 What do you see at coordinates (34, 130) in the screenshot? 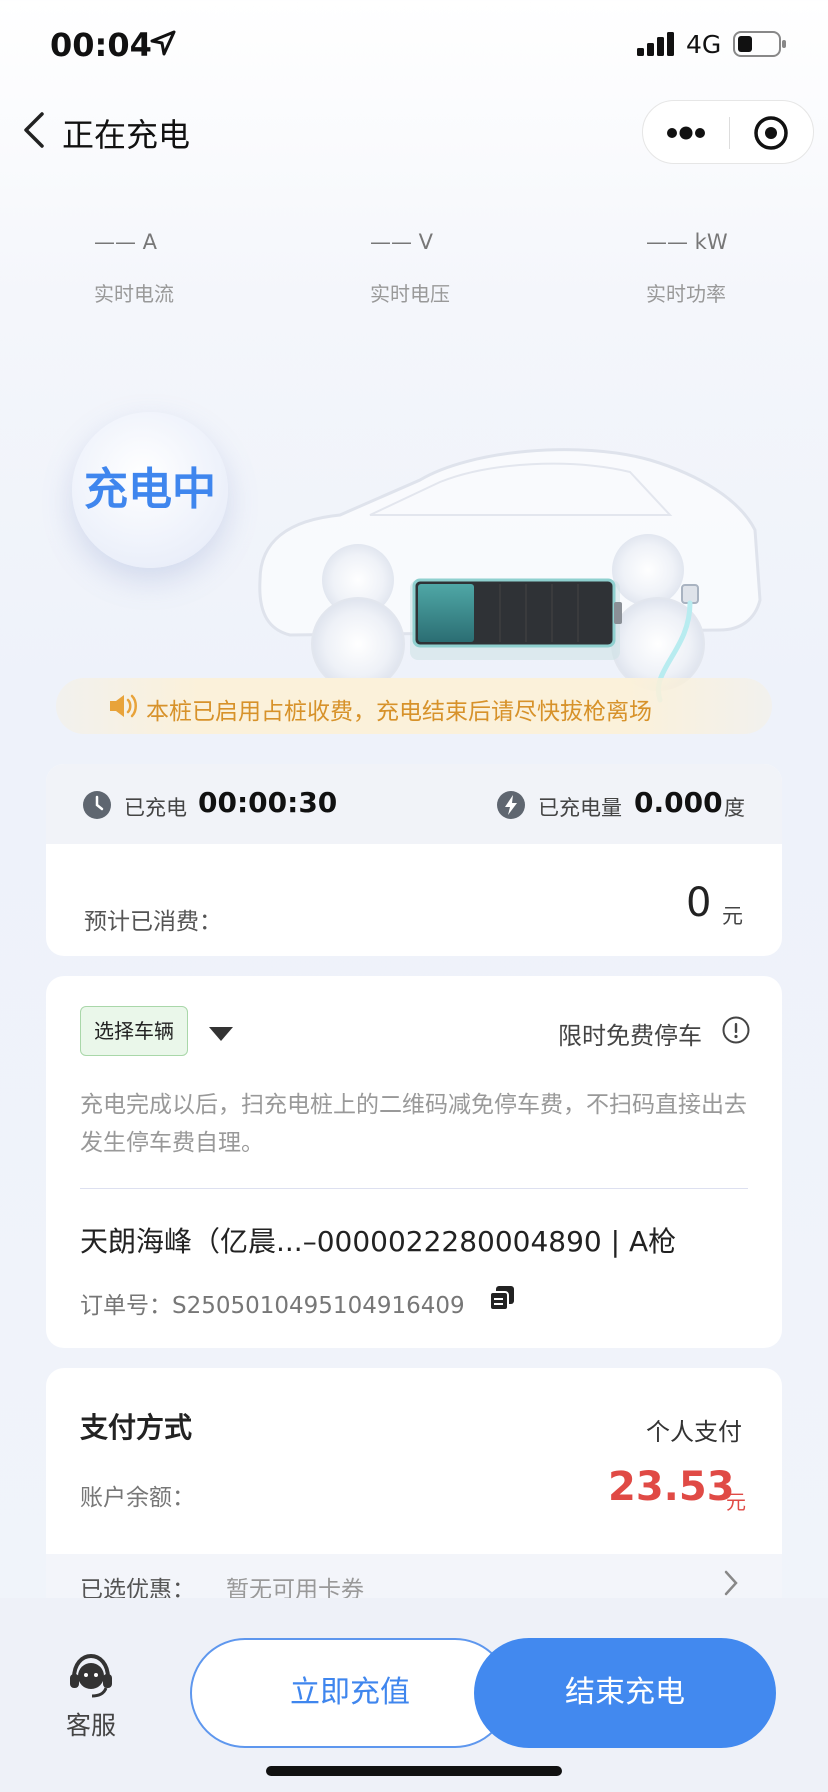
I see `back-icon` at bounding box center [34, 130].